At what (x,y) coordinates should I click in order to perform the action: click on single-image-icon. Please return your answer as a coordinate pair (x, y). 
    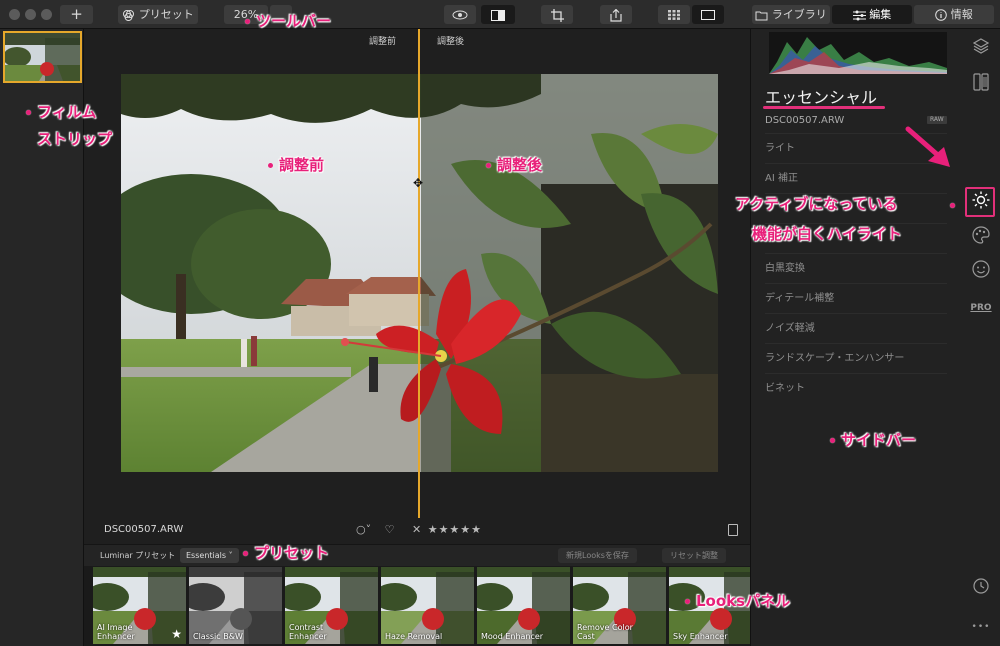
    Looking at the image, I should click on (708, 15).